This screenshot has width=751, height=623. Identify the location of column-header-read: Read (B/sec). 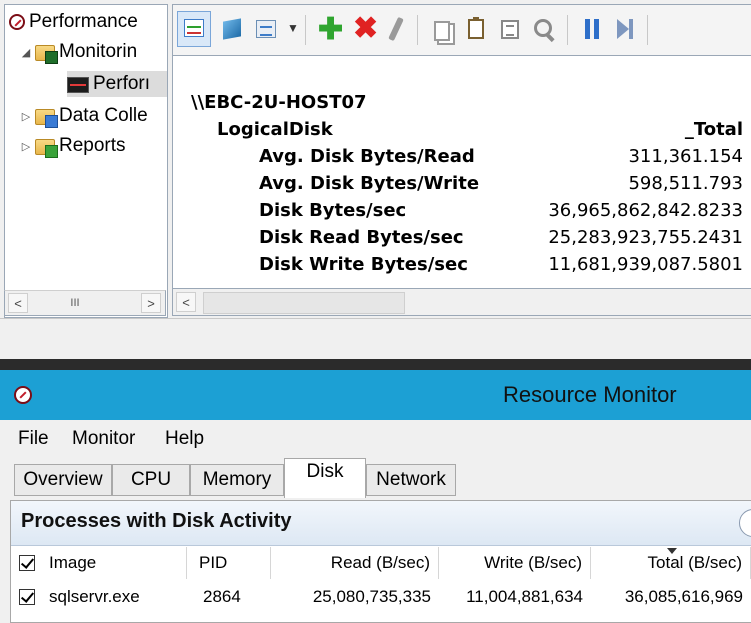
(355, 563).